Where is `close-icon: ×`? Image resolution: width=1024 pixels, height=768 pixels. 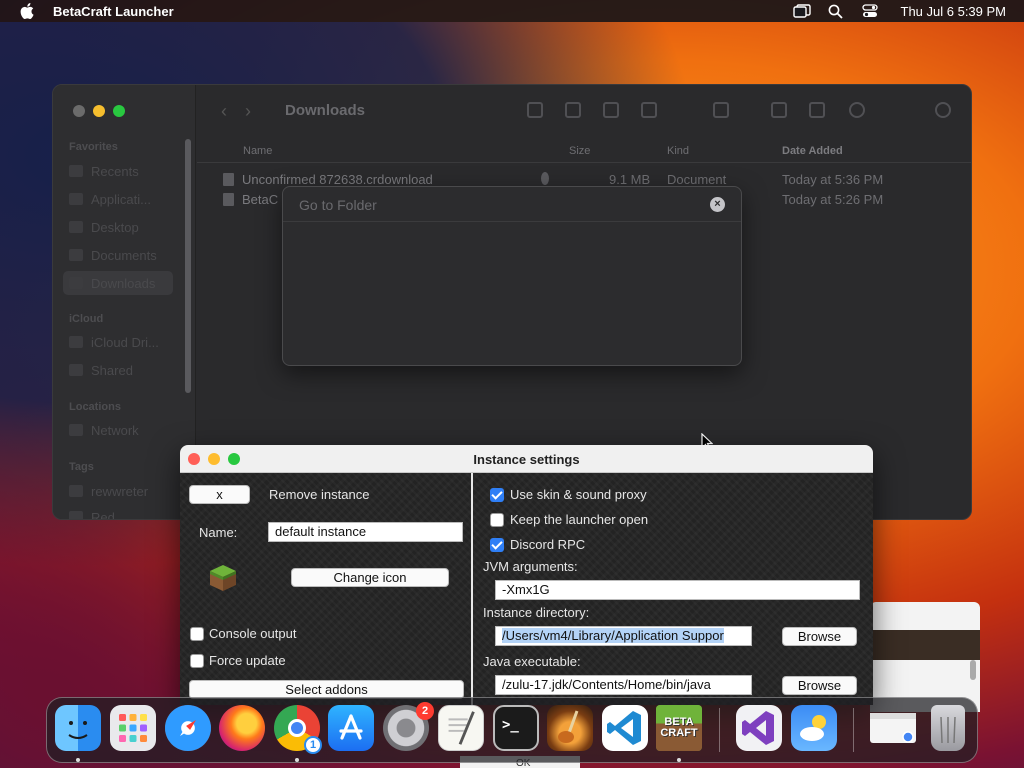
close-icon: × is located at coordinates (717, 204).